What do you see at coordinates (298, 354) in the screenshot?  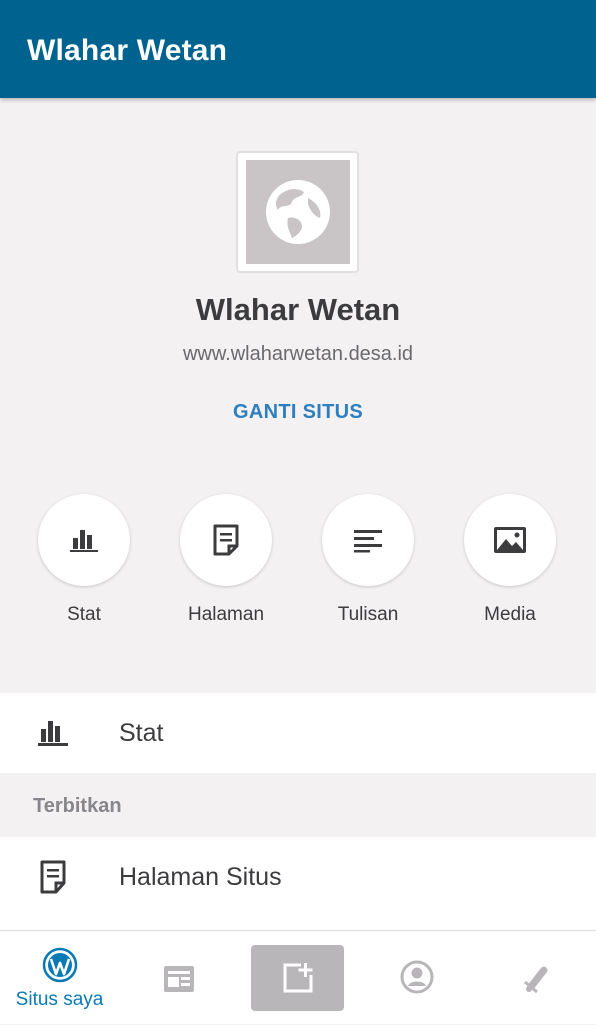 I see `site-url: www.wlaharwetan.desa.id` at bounding box center [298, 354].